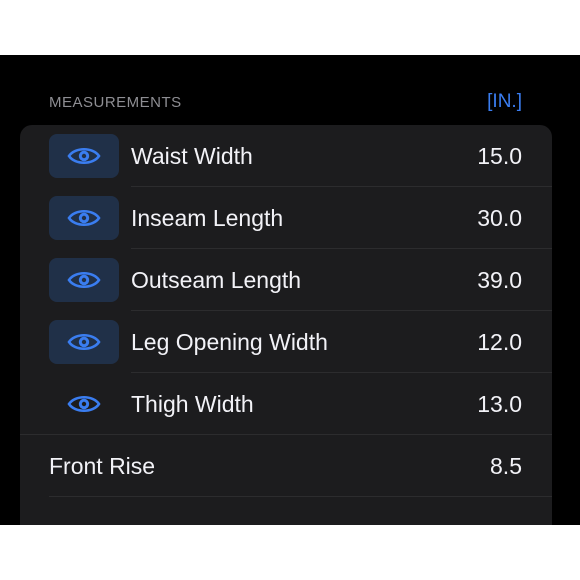 Image resolution: width=580 pixels, height=580 pixels. I want to click on section-title: MEASUREMENTS, so click(115, 102).